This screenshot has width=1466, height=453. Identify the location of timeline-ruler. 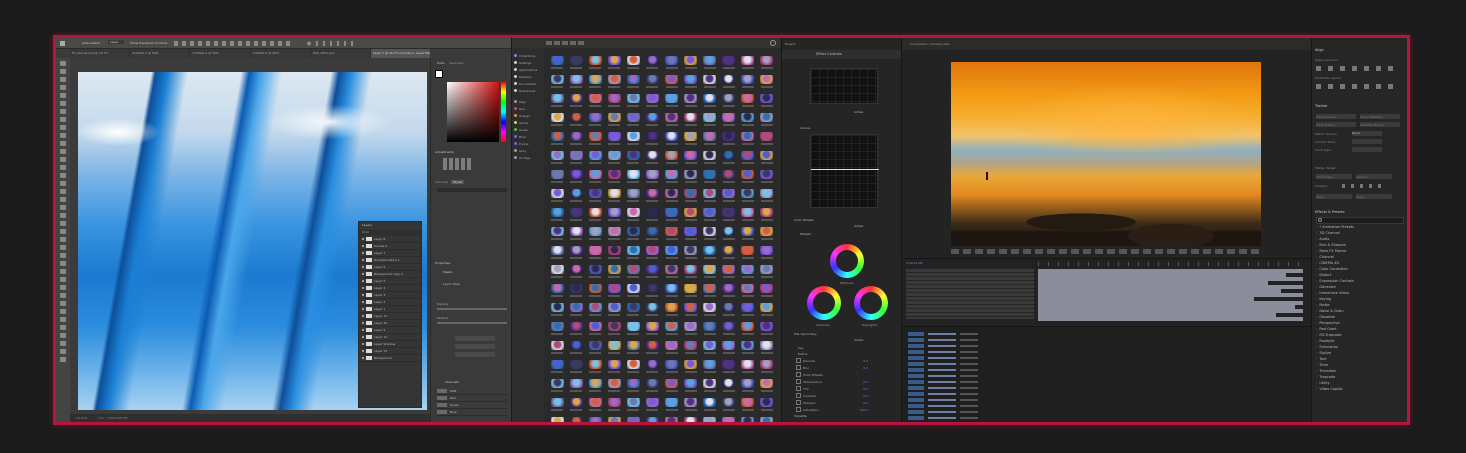
(1173, 264).